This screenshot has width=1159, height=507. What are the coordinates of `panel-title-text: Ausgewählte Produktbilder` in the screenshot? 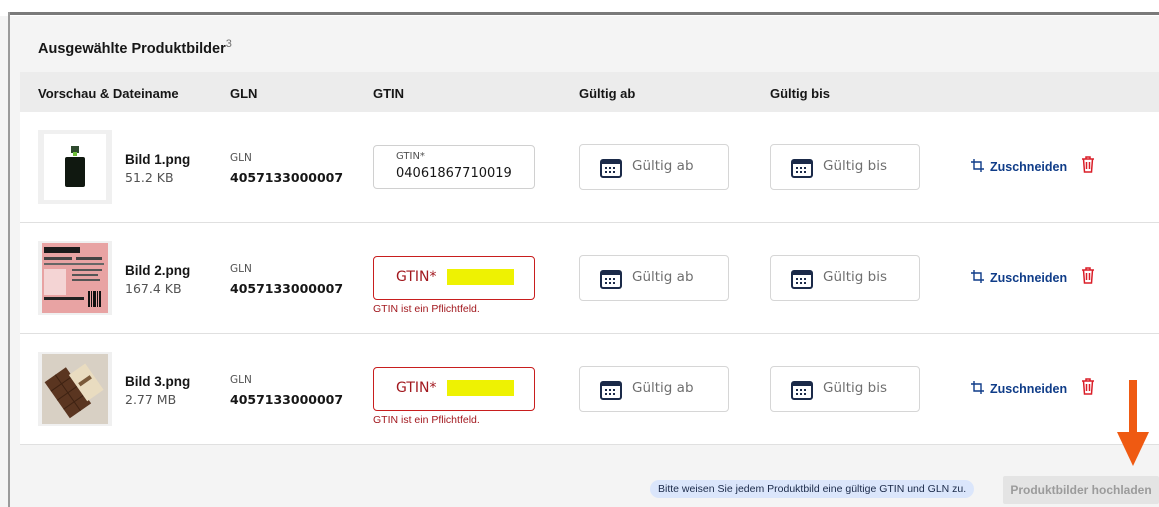 It's located at (132, 48).